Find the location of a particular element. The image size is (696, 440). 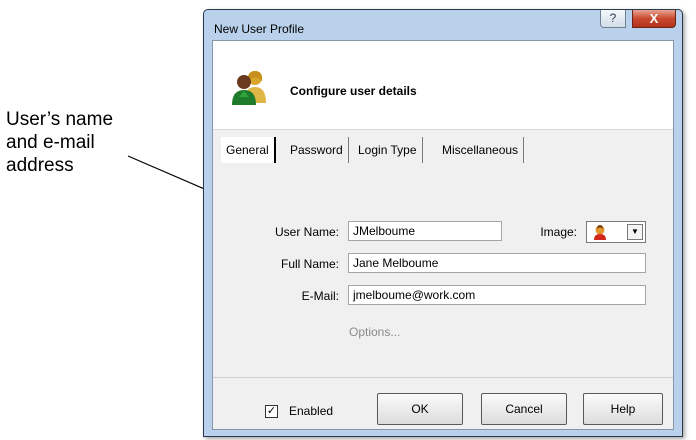

help-button: Help is located at coordinates (623, 409).